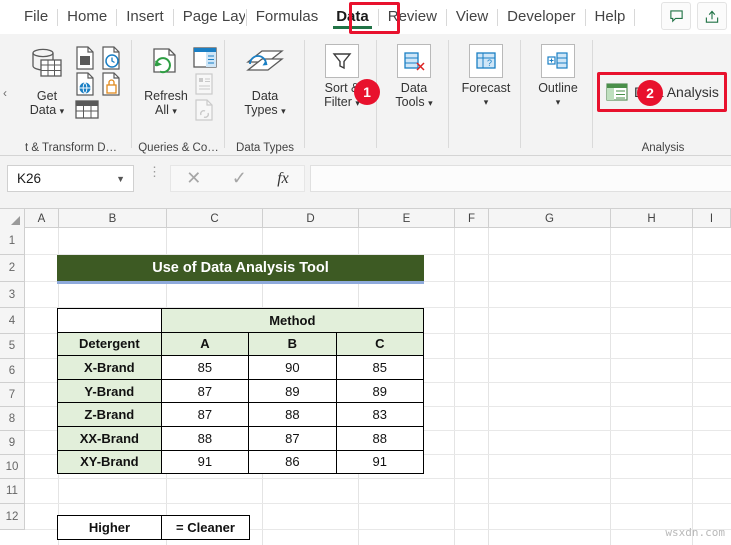  I want to click on formula-bar-drag-handle: ⋮, so click(154, 171).